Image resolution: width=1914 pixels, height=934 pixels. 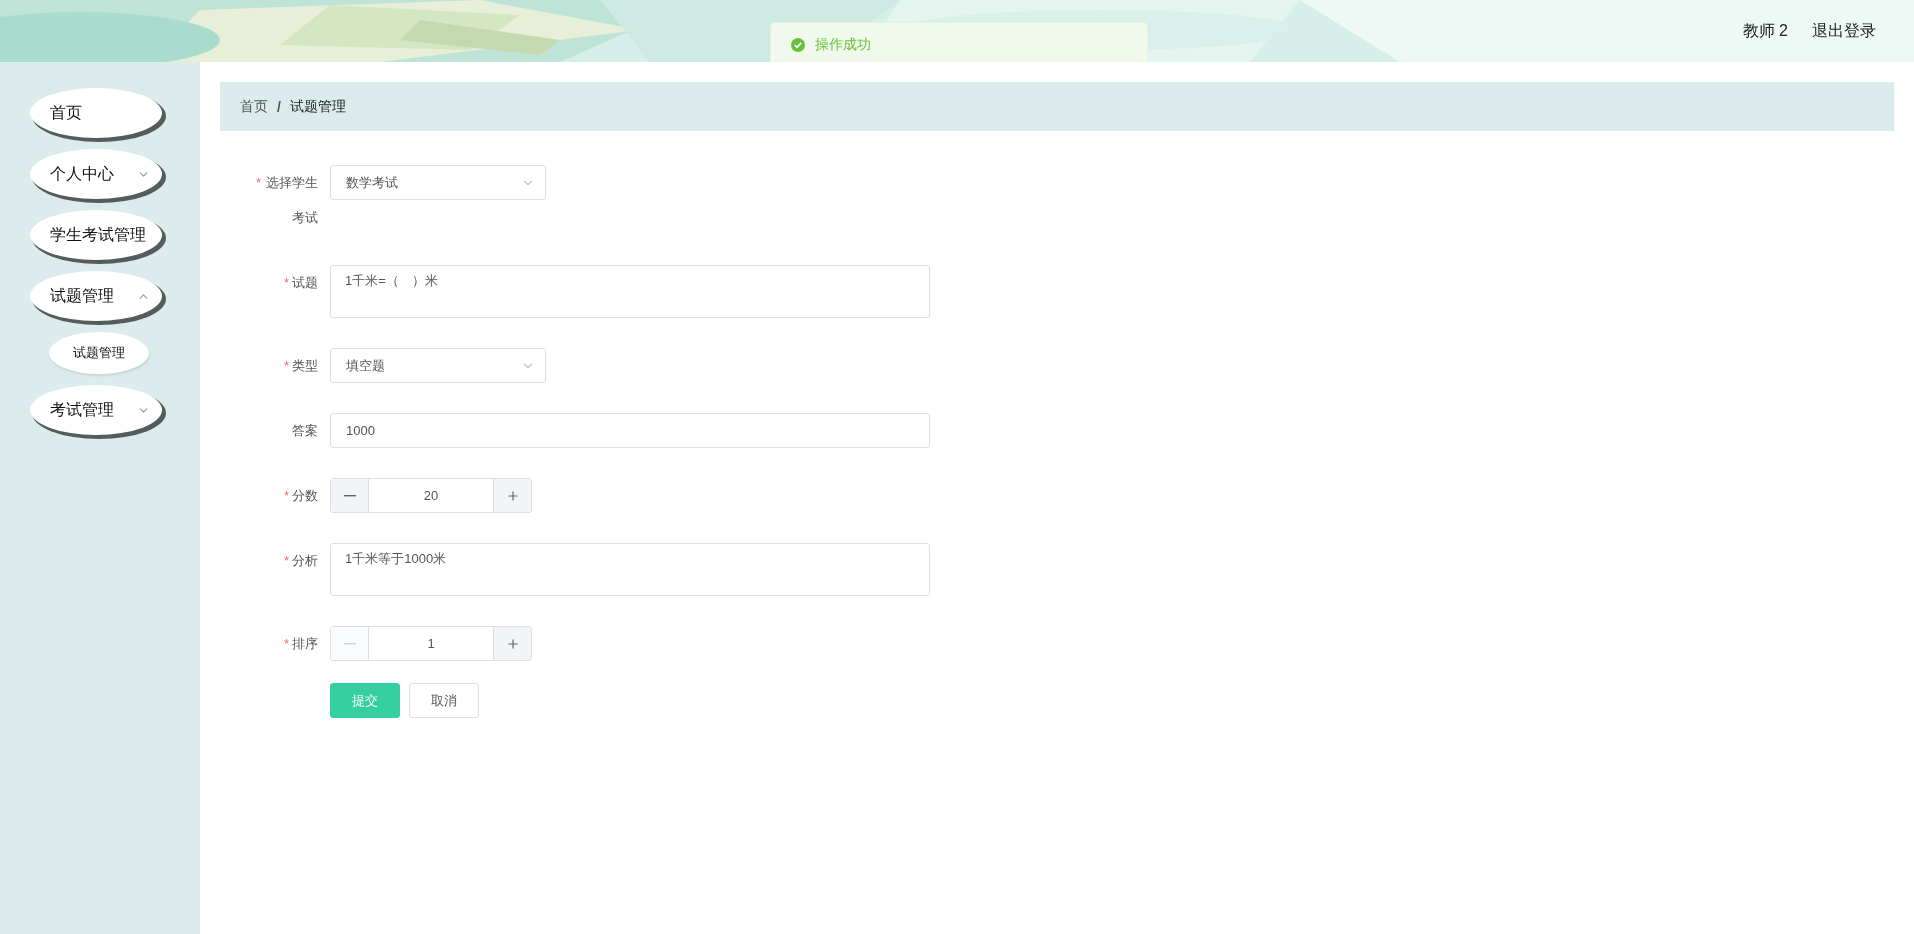 I want to click on field-label: 试题, so click(x=305, y=283).